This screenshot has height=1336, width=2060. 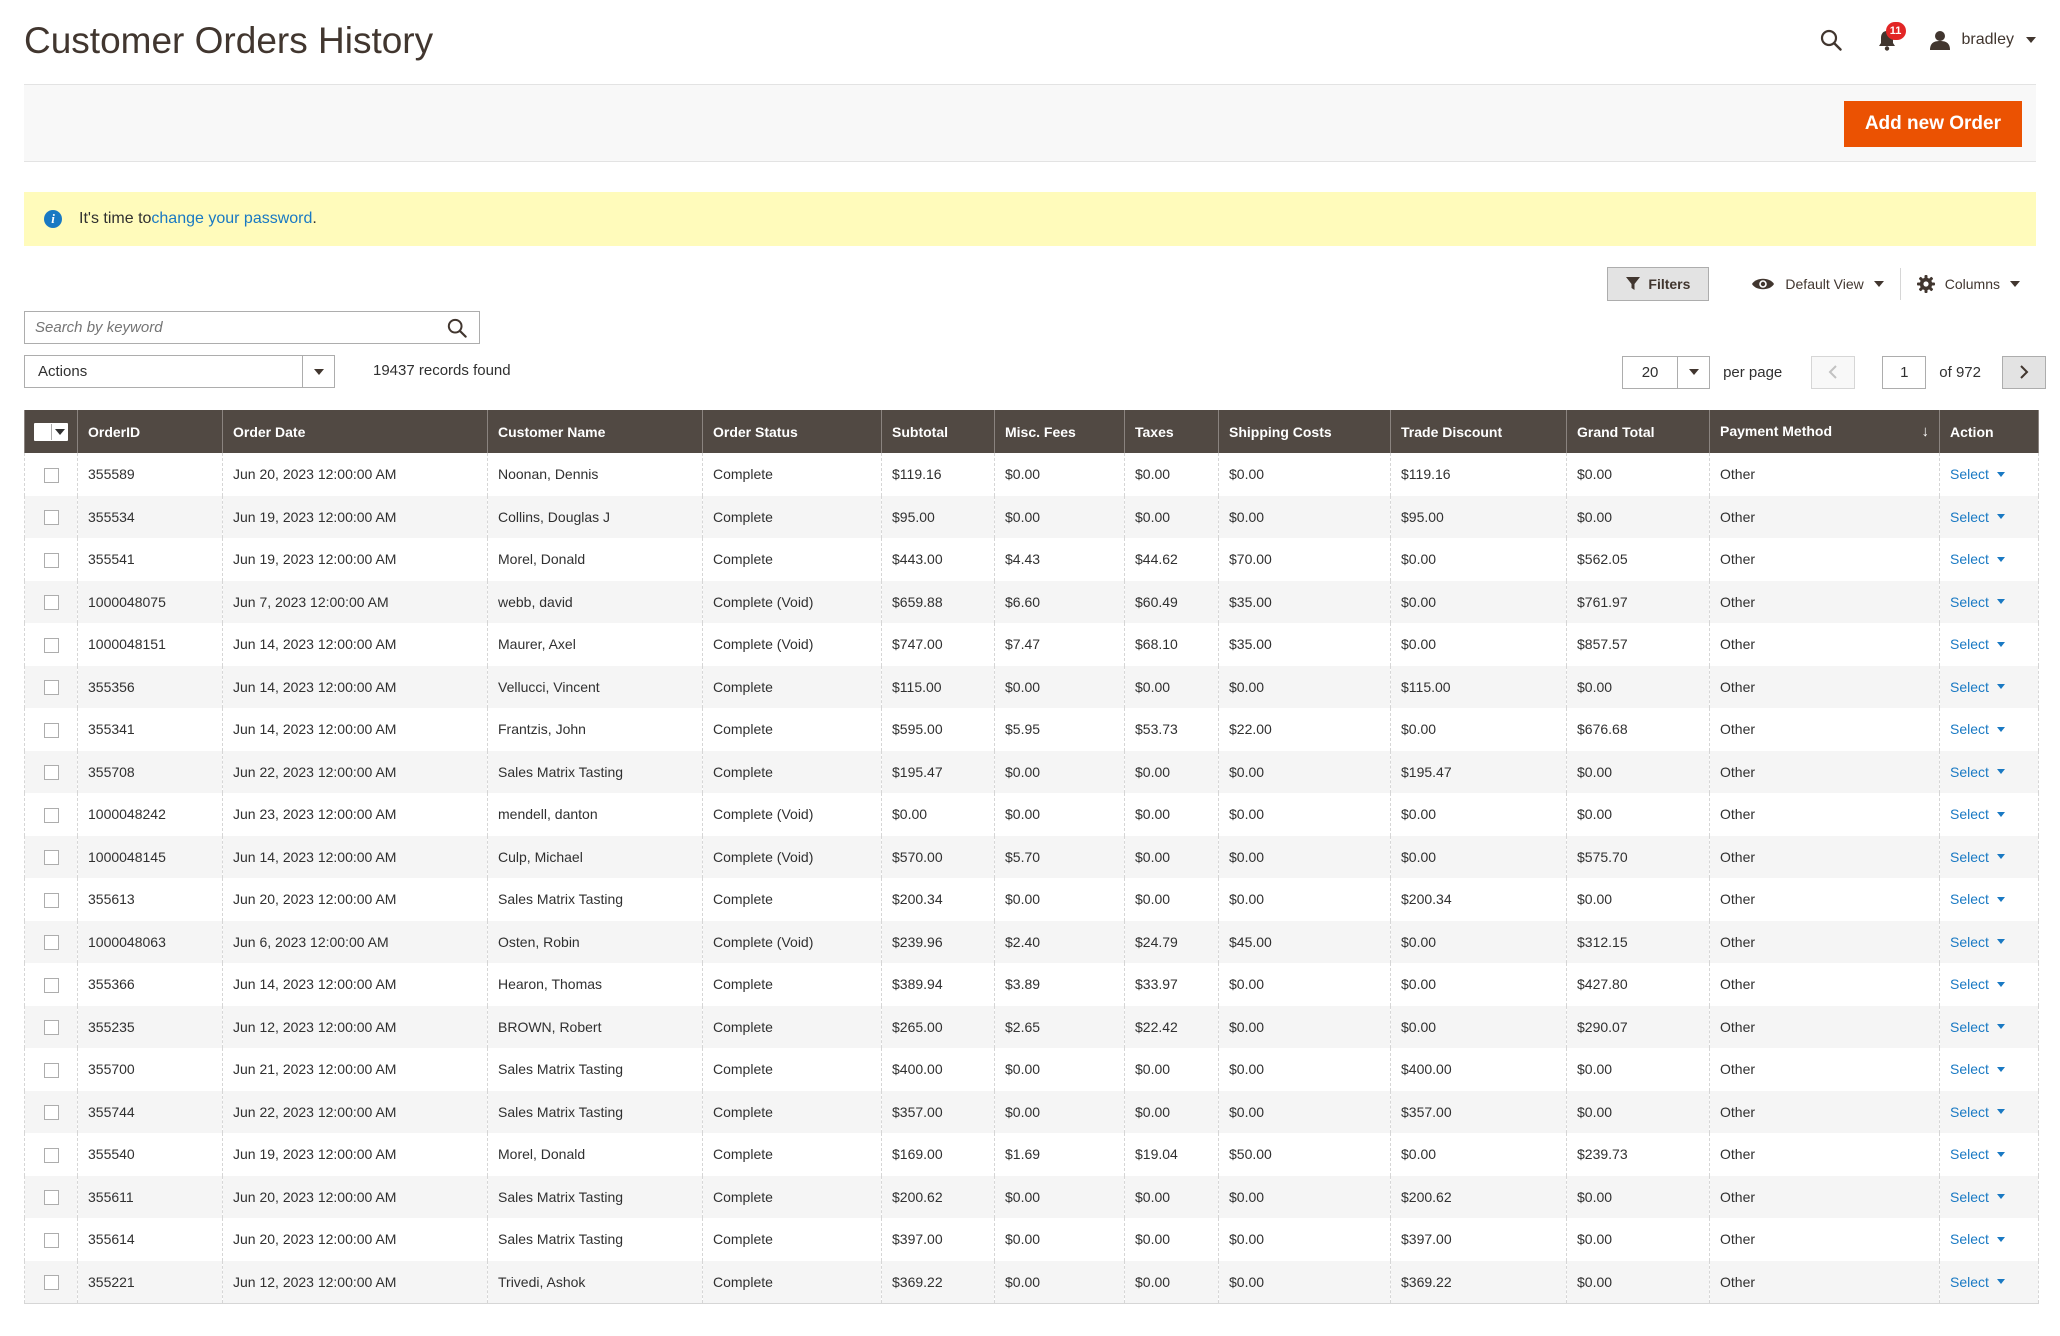 I want to click on cell-order-date: Jun 22, 2023 12:00:00 AM, so click(x=355, y=1111).